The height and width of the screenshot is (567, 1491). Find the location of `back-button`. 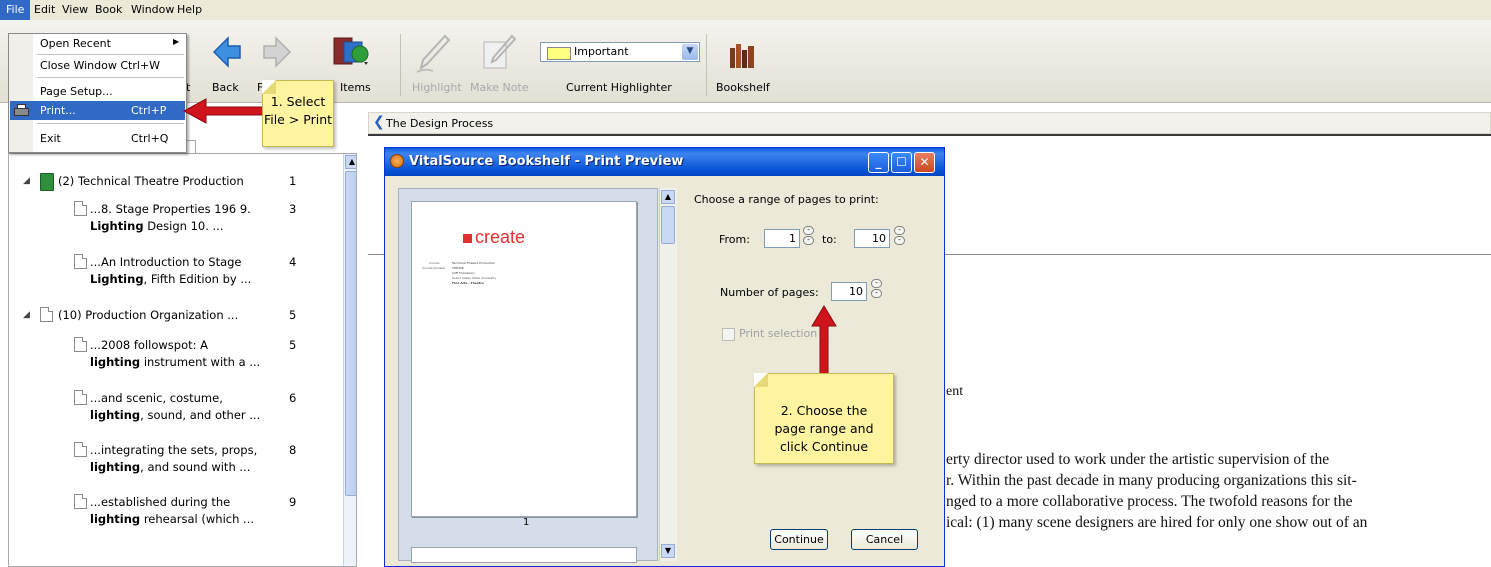

back-button is located at coordinates (227, 52).